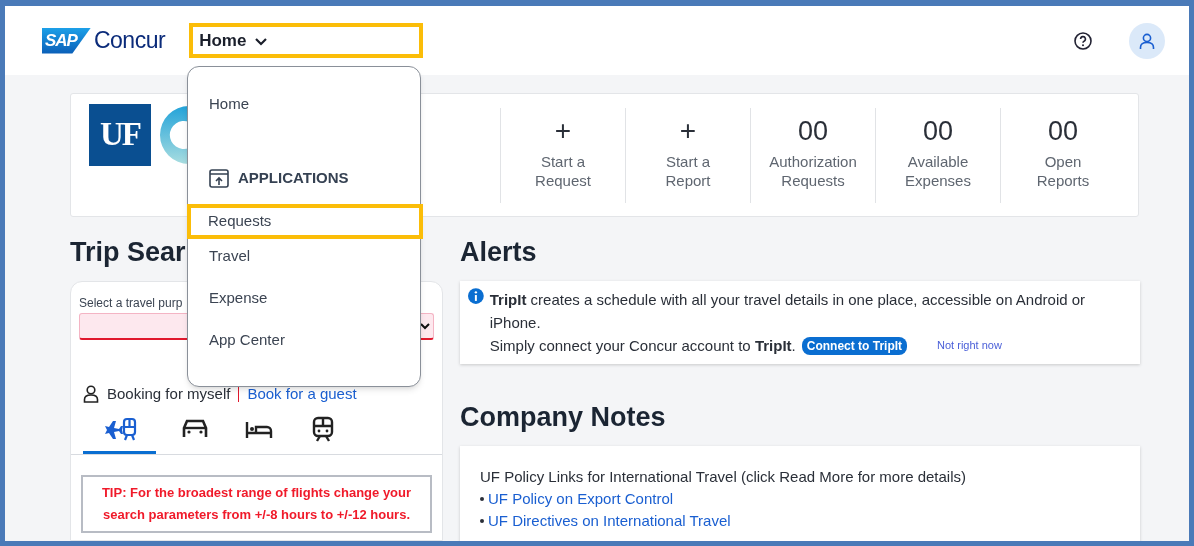 This screenshot has height=546, width=1194. I want to click on dismiss-link: Not right now, so click(969, 345).